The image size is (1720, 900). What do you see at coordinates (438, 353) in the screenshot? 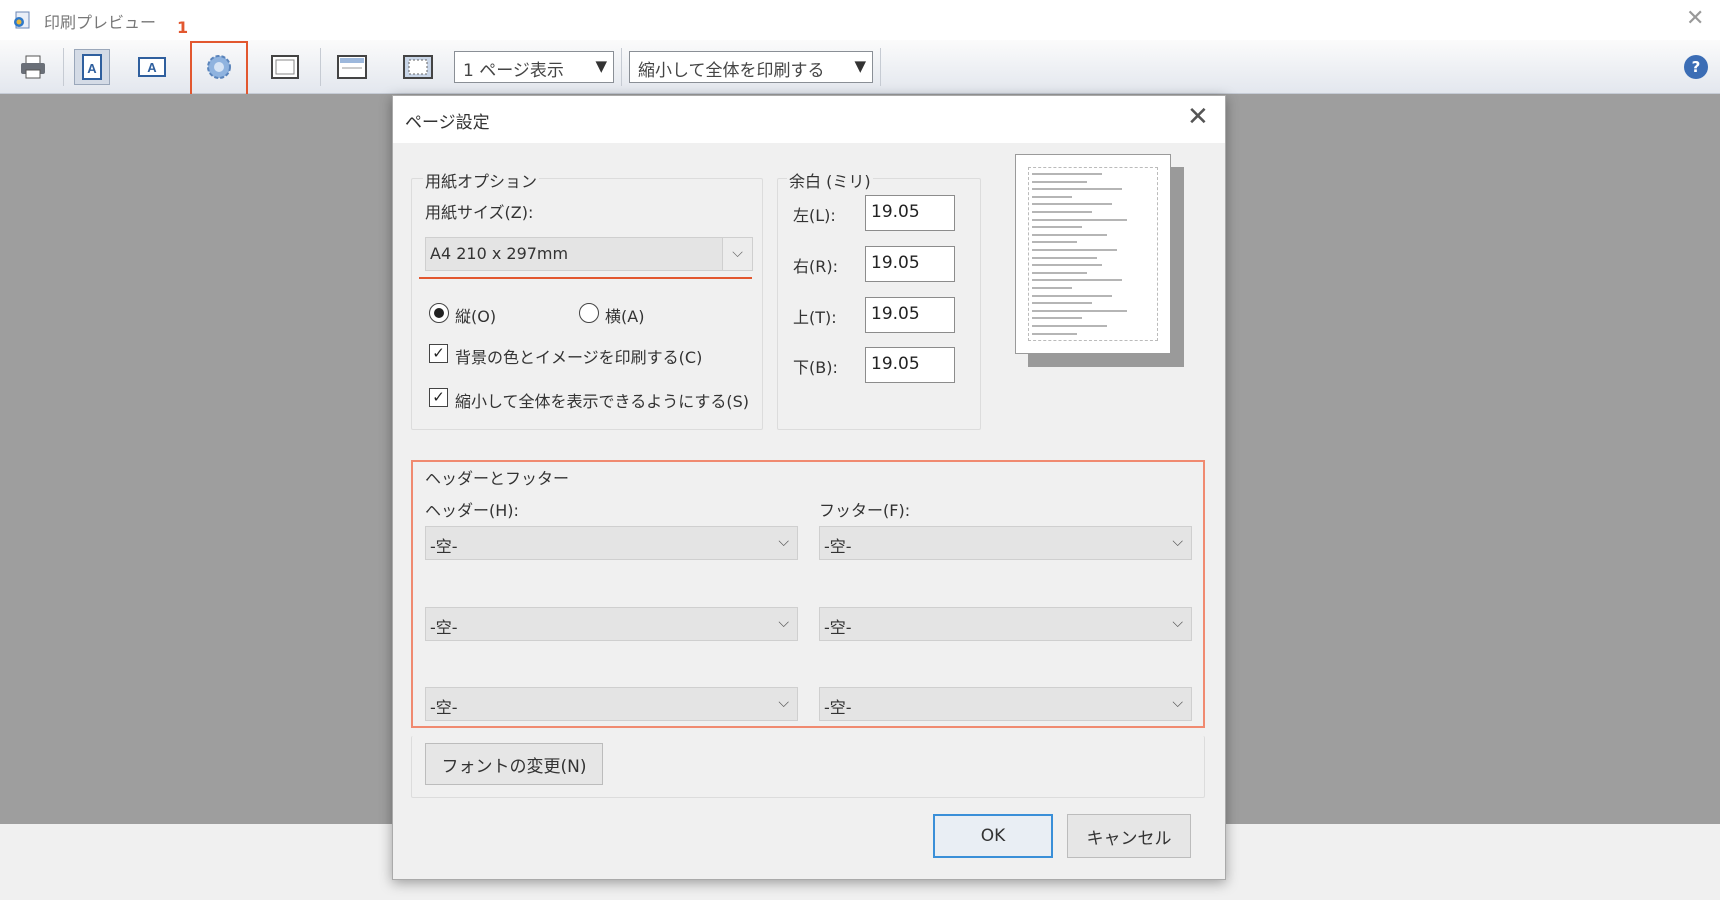
I see `print-background-checkbox: ✓` at bounding box center [438, 353].